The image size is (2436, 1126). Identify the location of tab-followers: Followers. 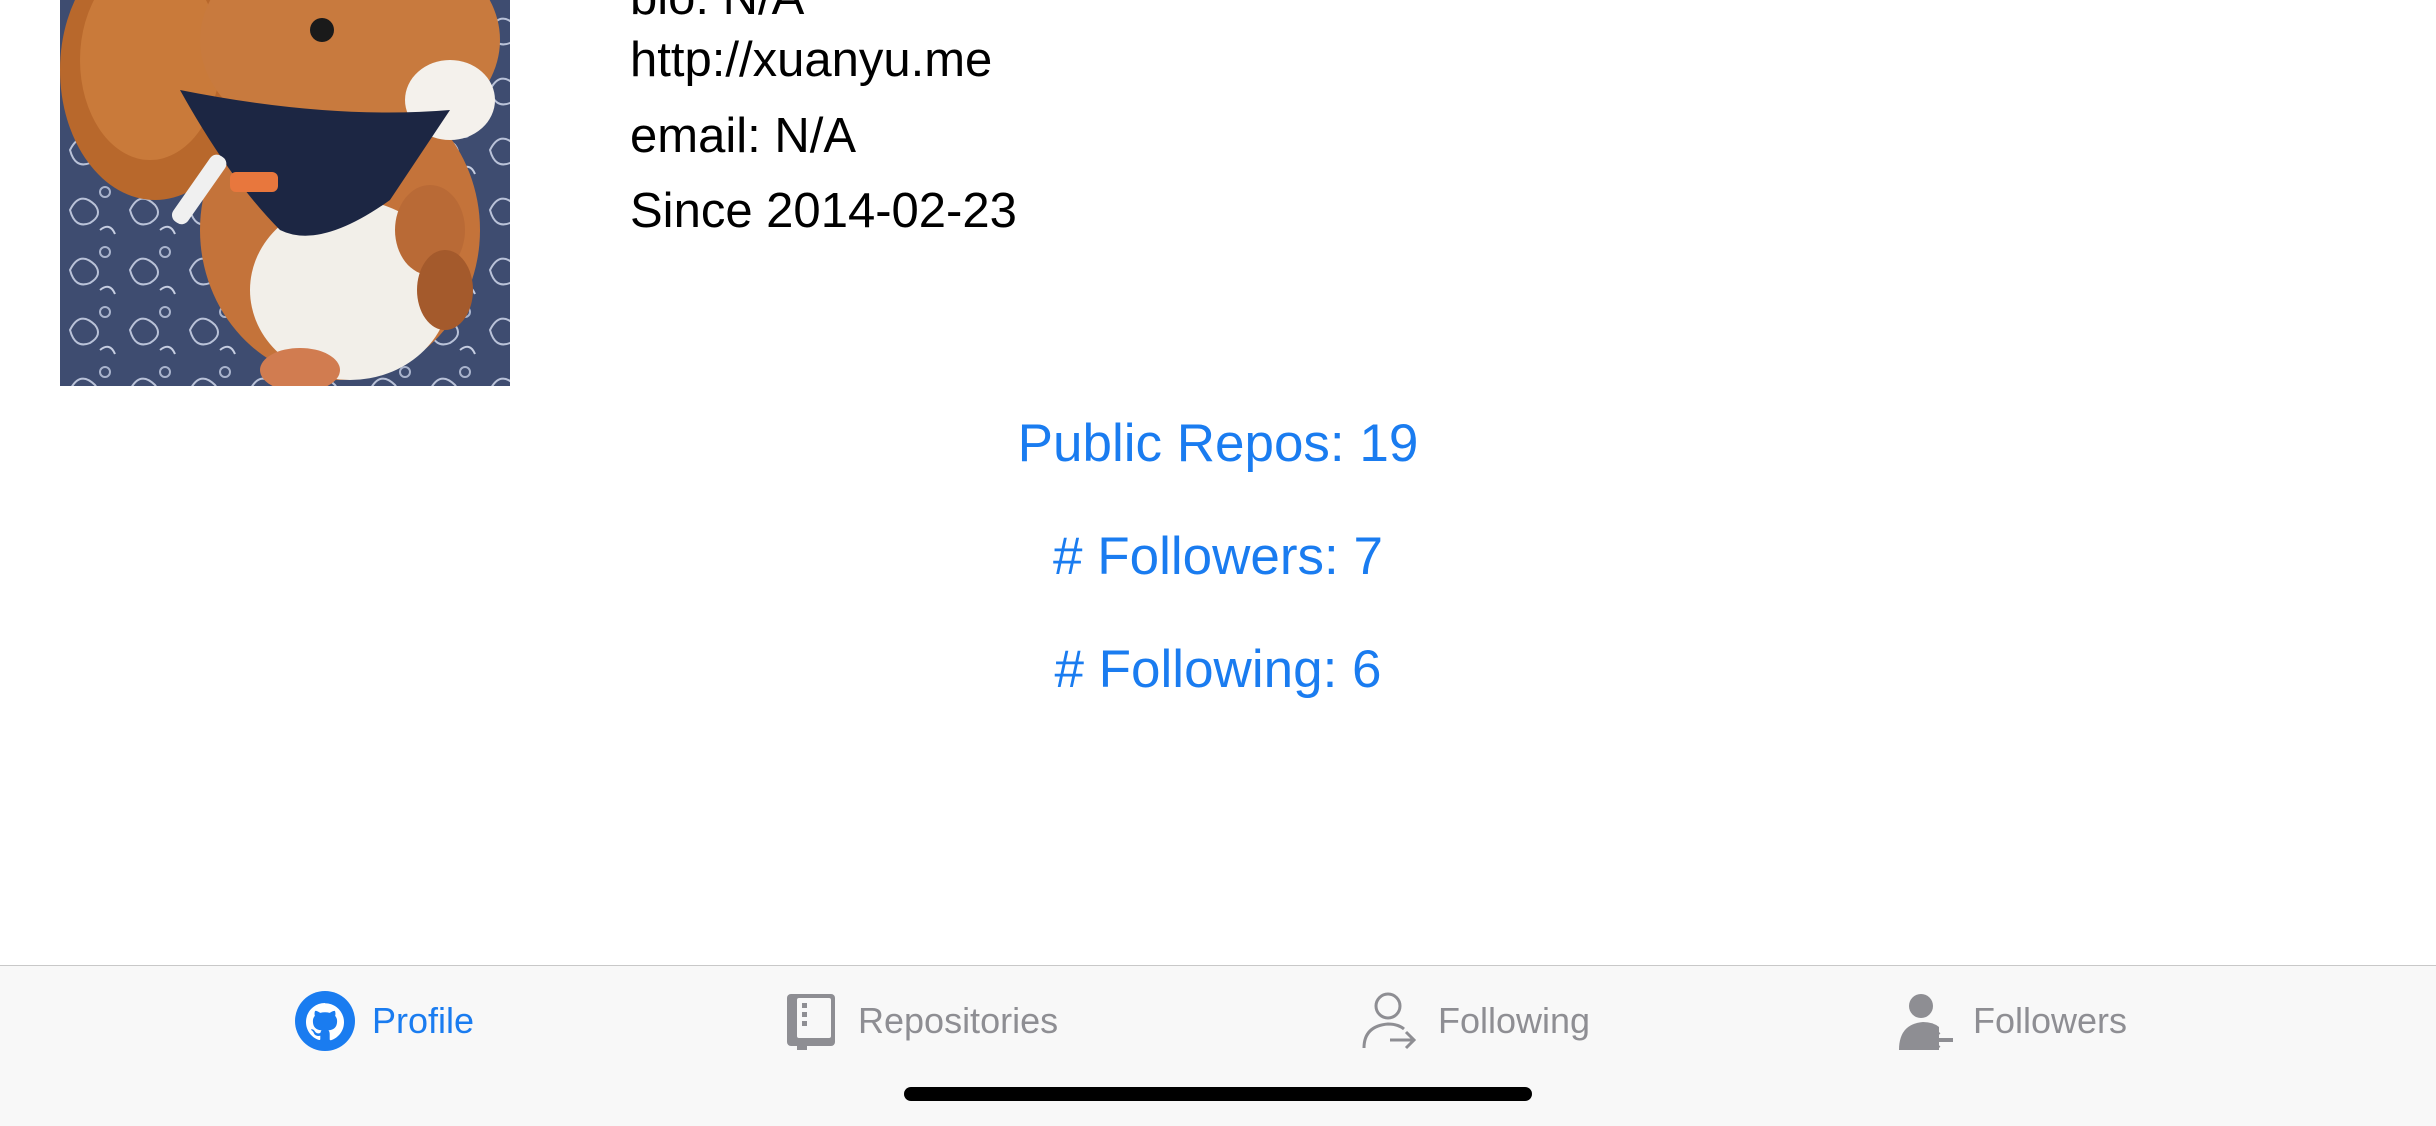
(2011, 1021).